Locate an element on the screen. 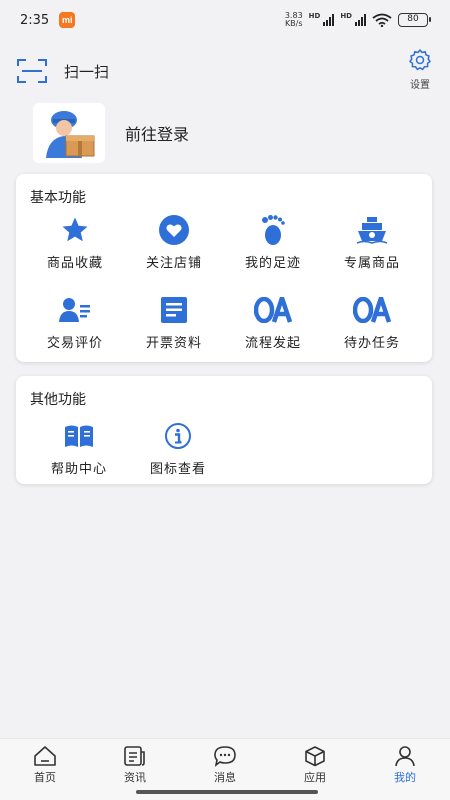 The image size is (450, 800). menu-item-trade-reviews: 交易评价 is located at coordinates (75, 322).